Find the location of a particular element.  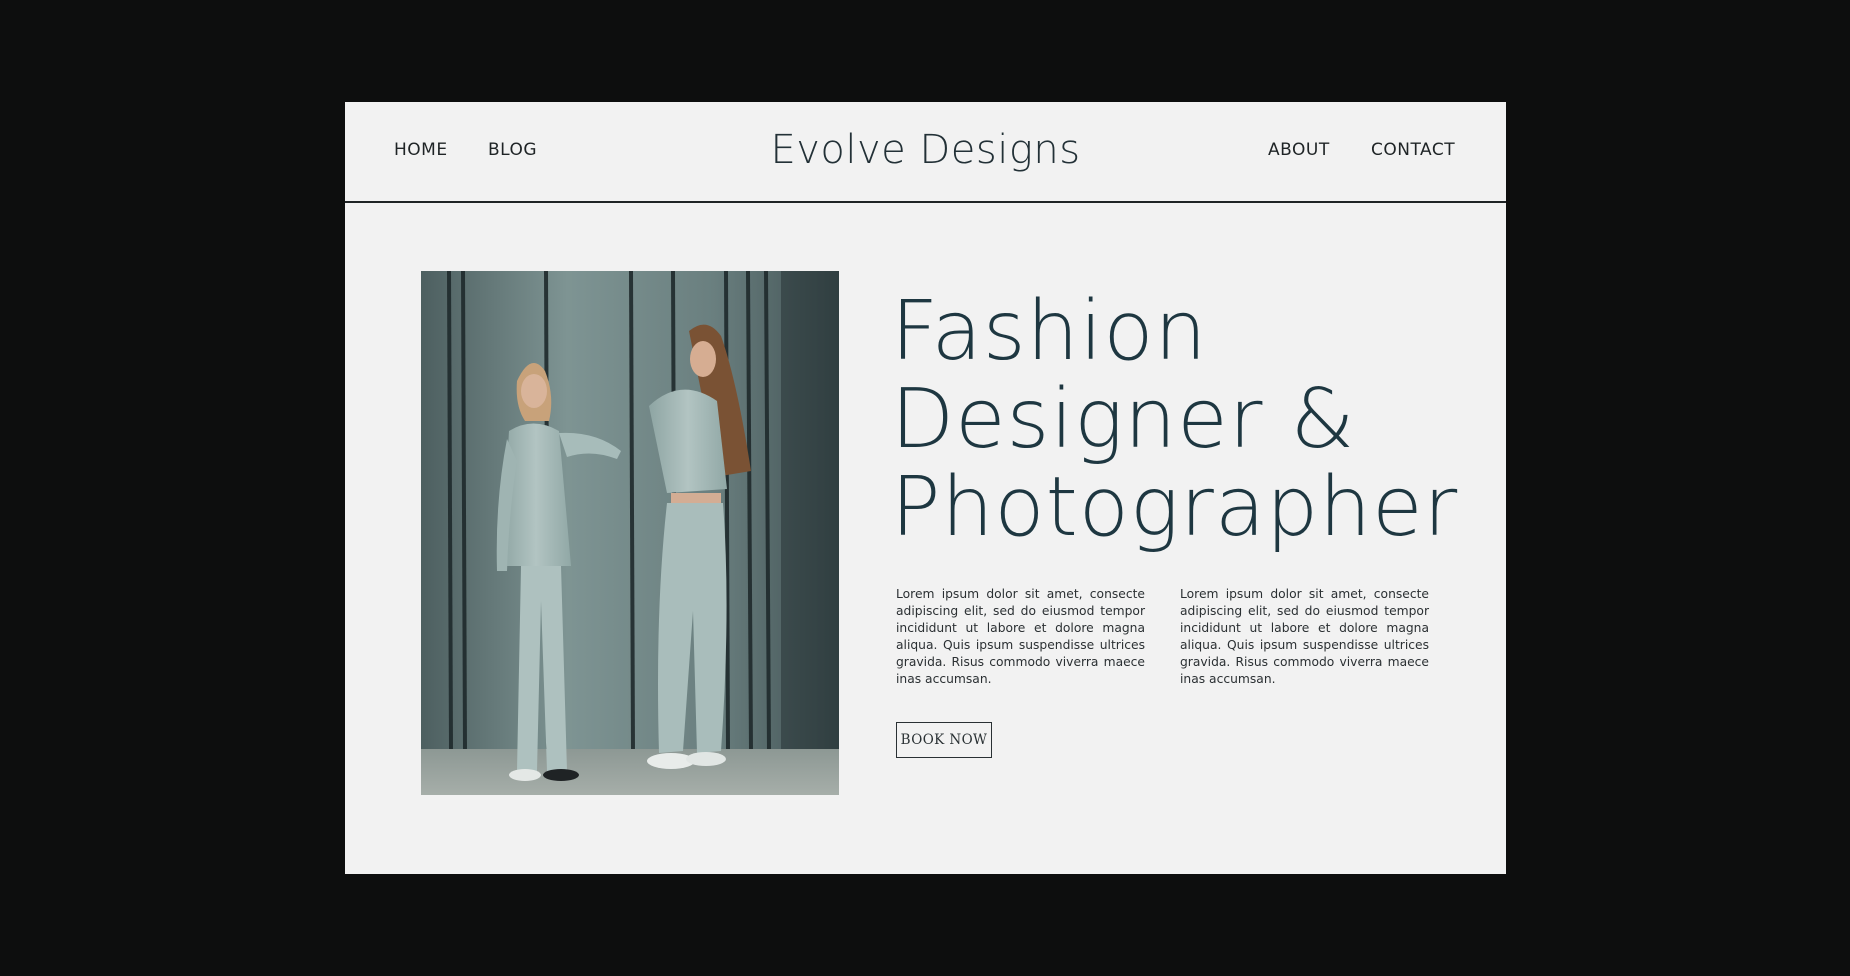

hero-photo is located at coordinates (630, 533).